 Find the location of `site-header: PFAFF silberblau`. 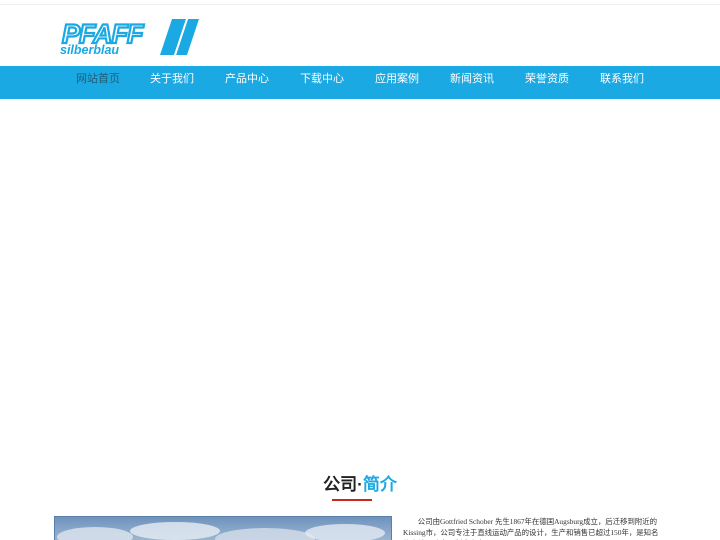

site-header: PFAFF silberblau is located at coordinates (360, 35).